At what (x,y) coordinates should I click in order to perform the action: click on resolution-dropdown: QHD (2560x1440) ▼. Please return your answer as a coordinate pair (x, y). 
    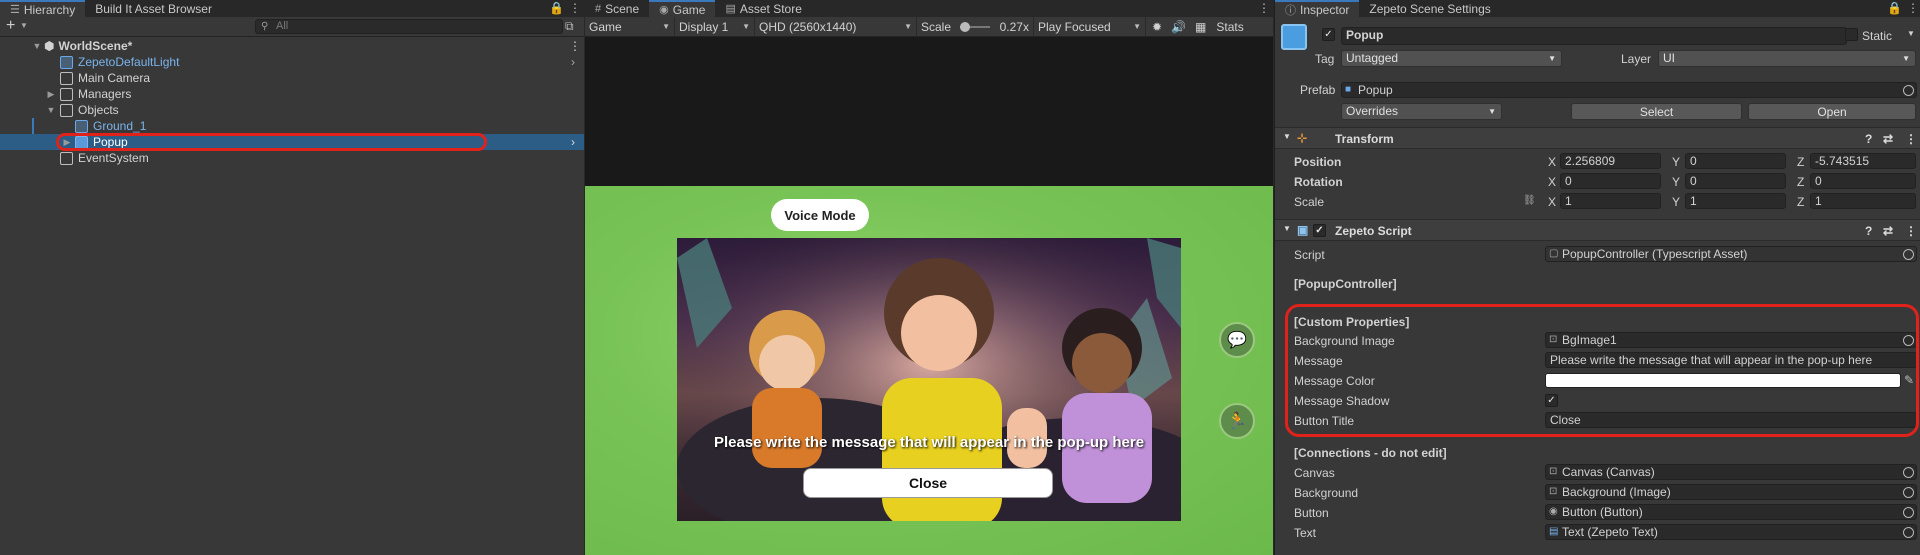
    Looking at the image, I should click on (836, 26).